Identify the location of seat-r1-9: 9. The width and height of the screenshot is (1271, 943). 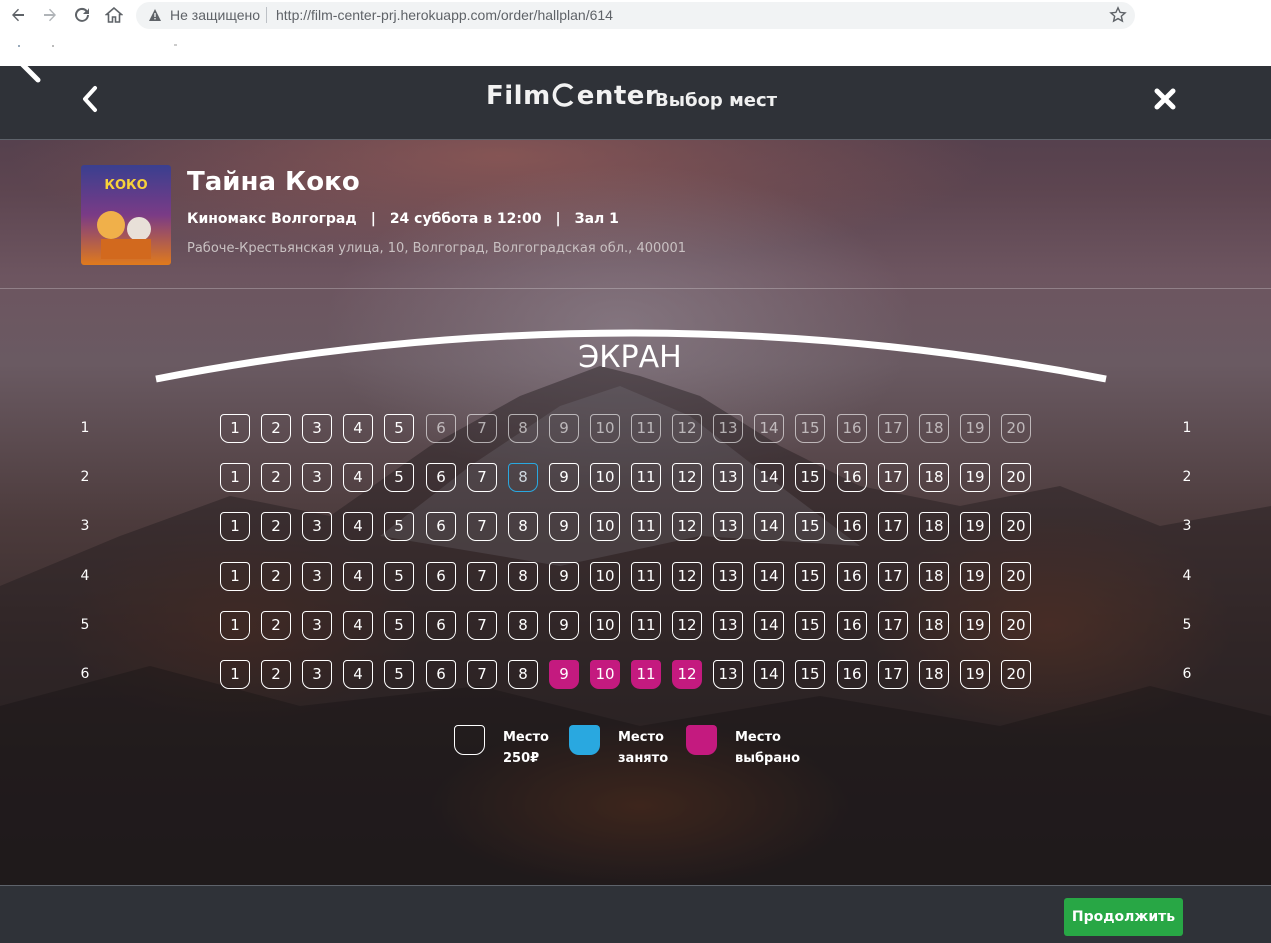
(564, 428).